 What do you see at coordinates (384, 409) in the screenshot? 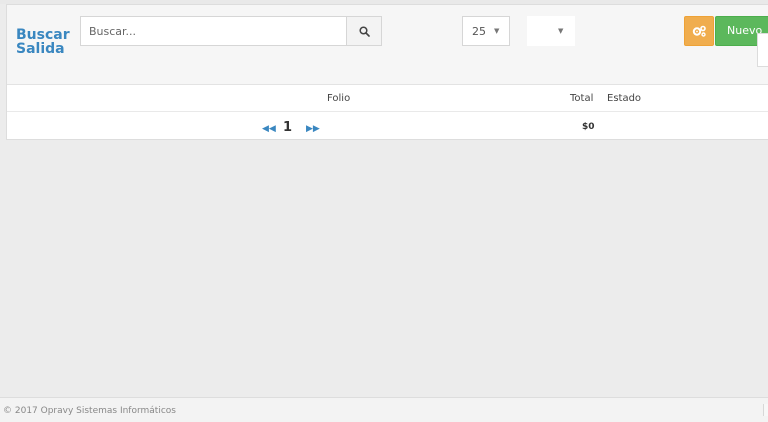
I see `footer: © 2017 Opravy Sistemas Informáticos` at bounding box center [384, 409].